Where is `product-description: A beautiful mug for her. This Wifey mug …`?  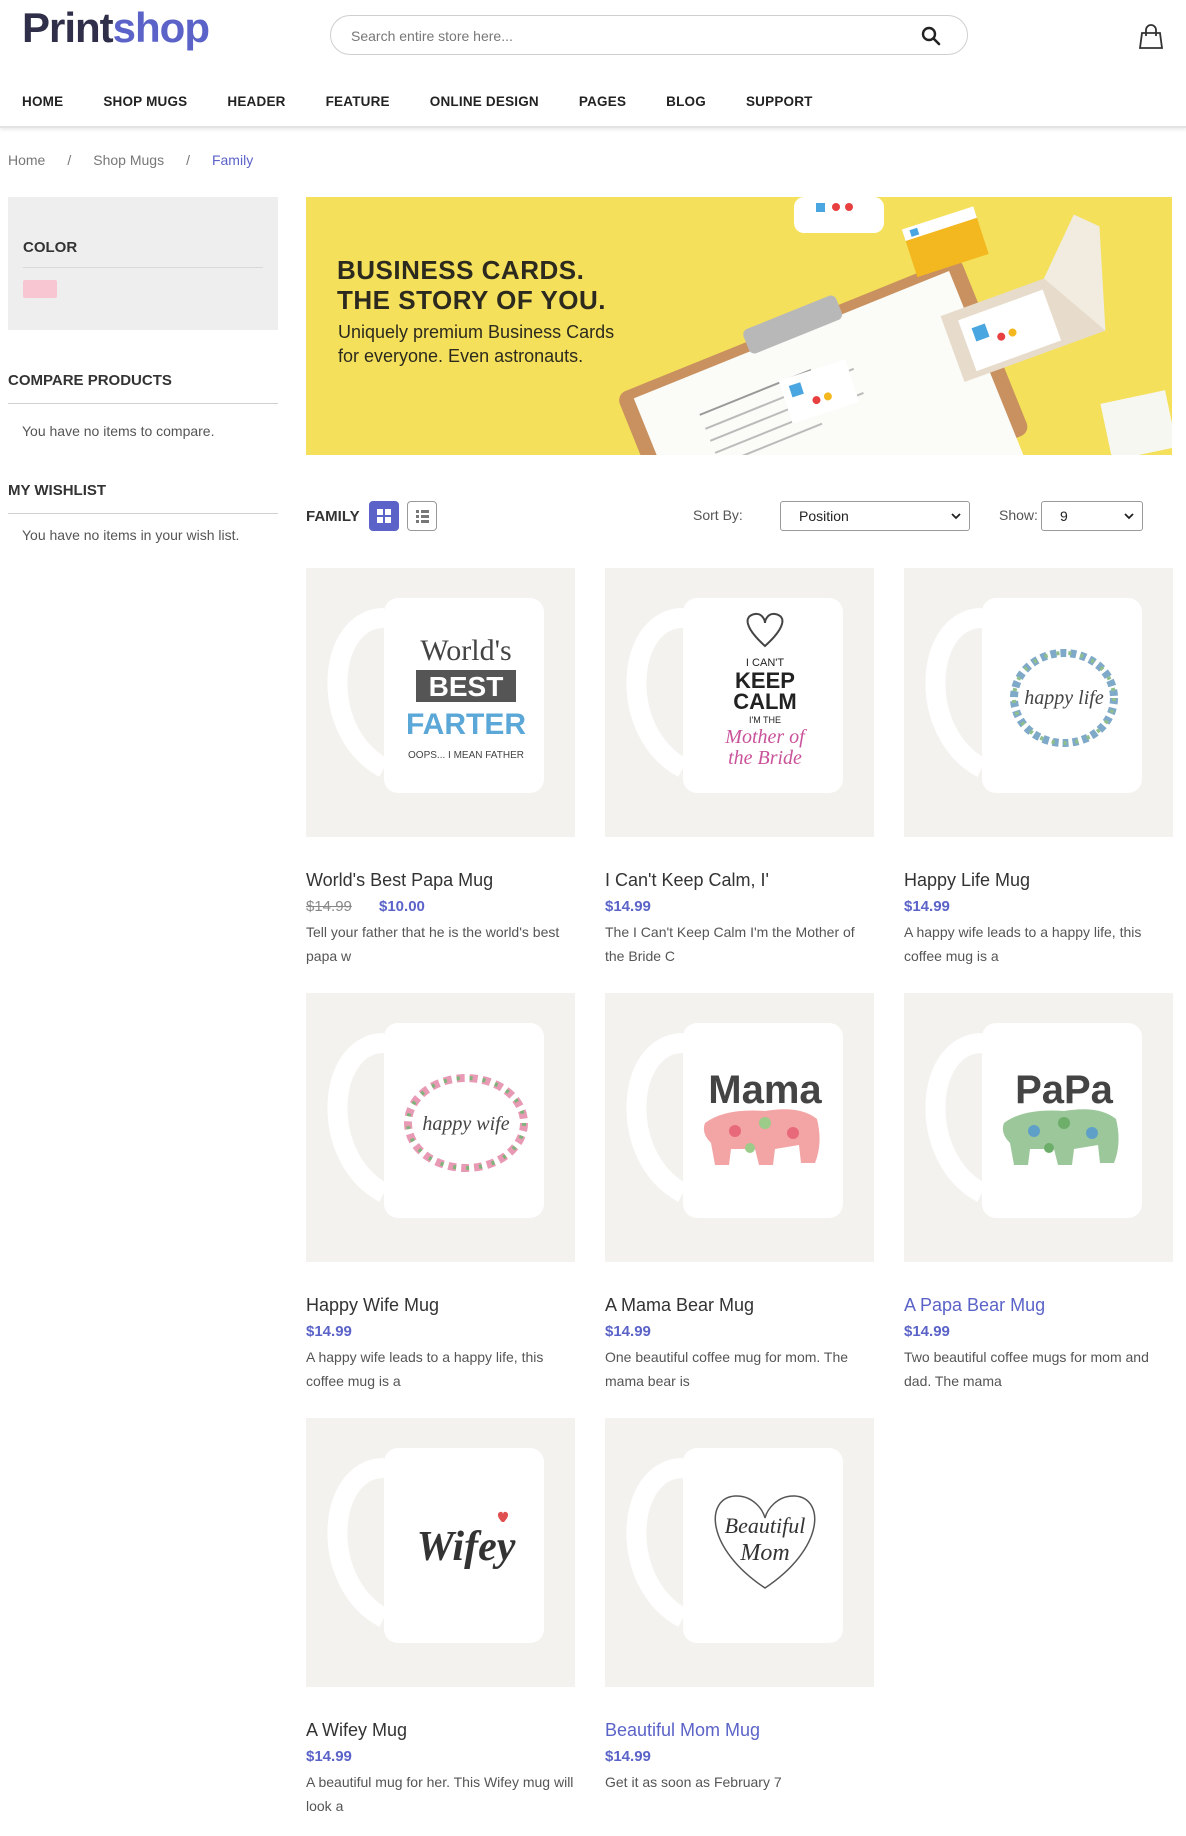 product-description: A beautiful mug for her. This Wifey mug … is located at coordinates (440, 1794).